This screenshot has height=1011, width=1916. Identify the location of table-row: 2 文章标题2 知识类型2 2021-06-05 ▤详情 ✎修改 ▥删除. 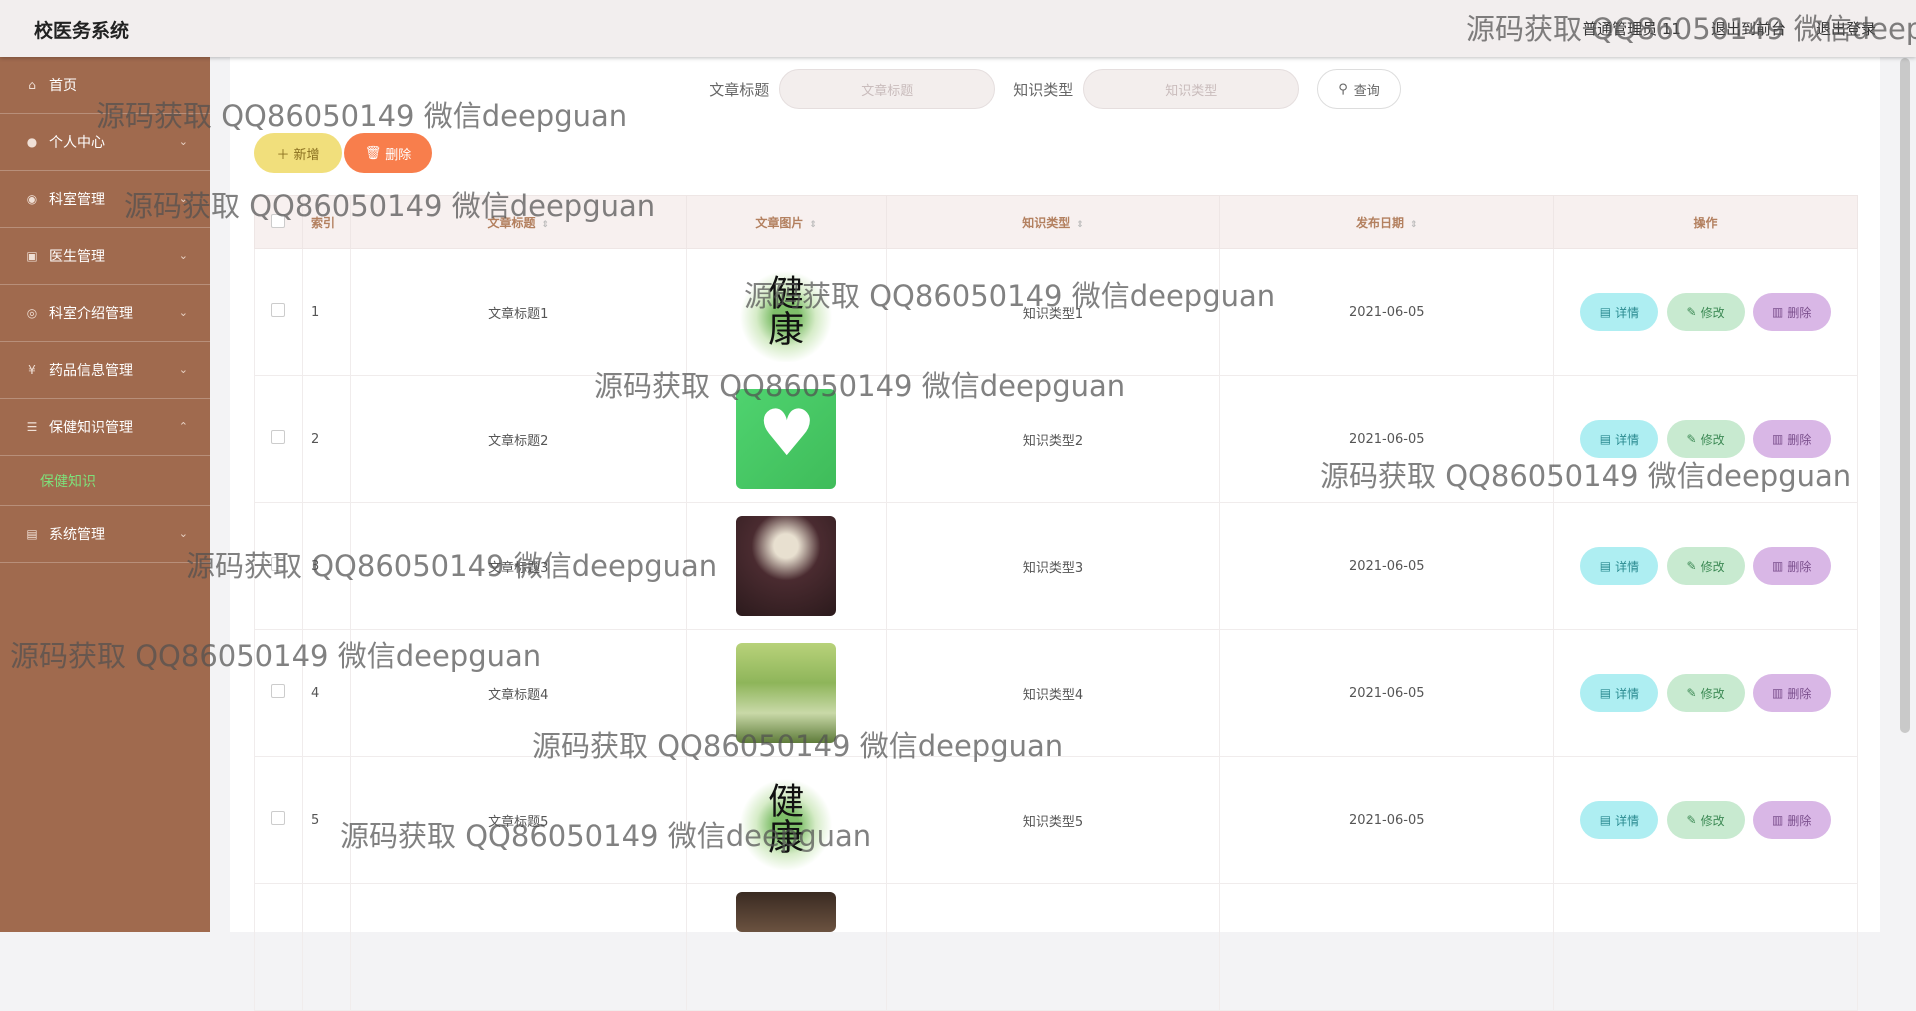
(1056, 439).